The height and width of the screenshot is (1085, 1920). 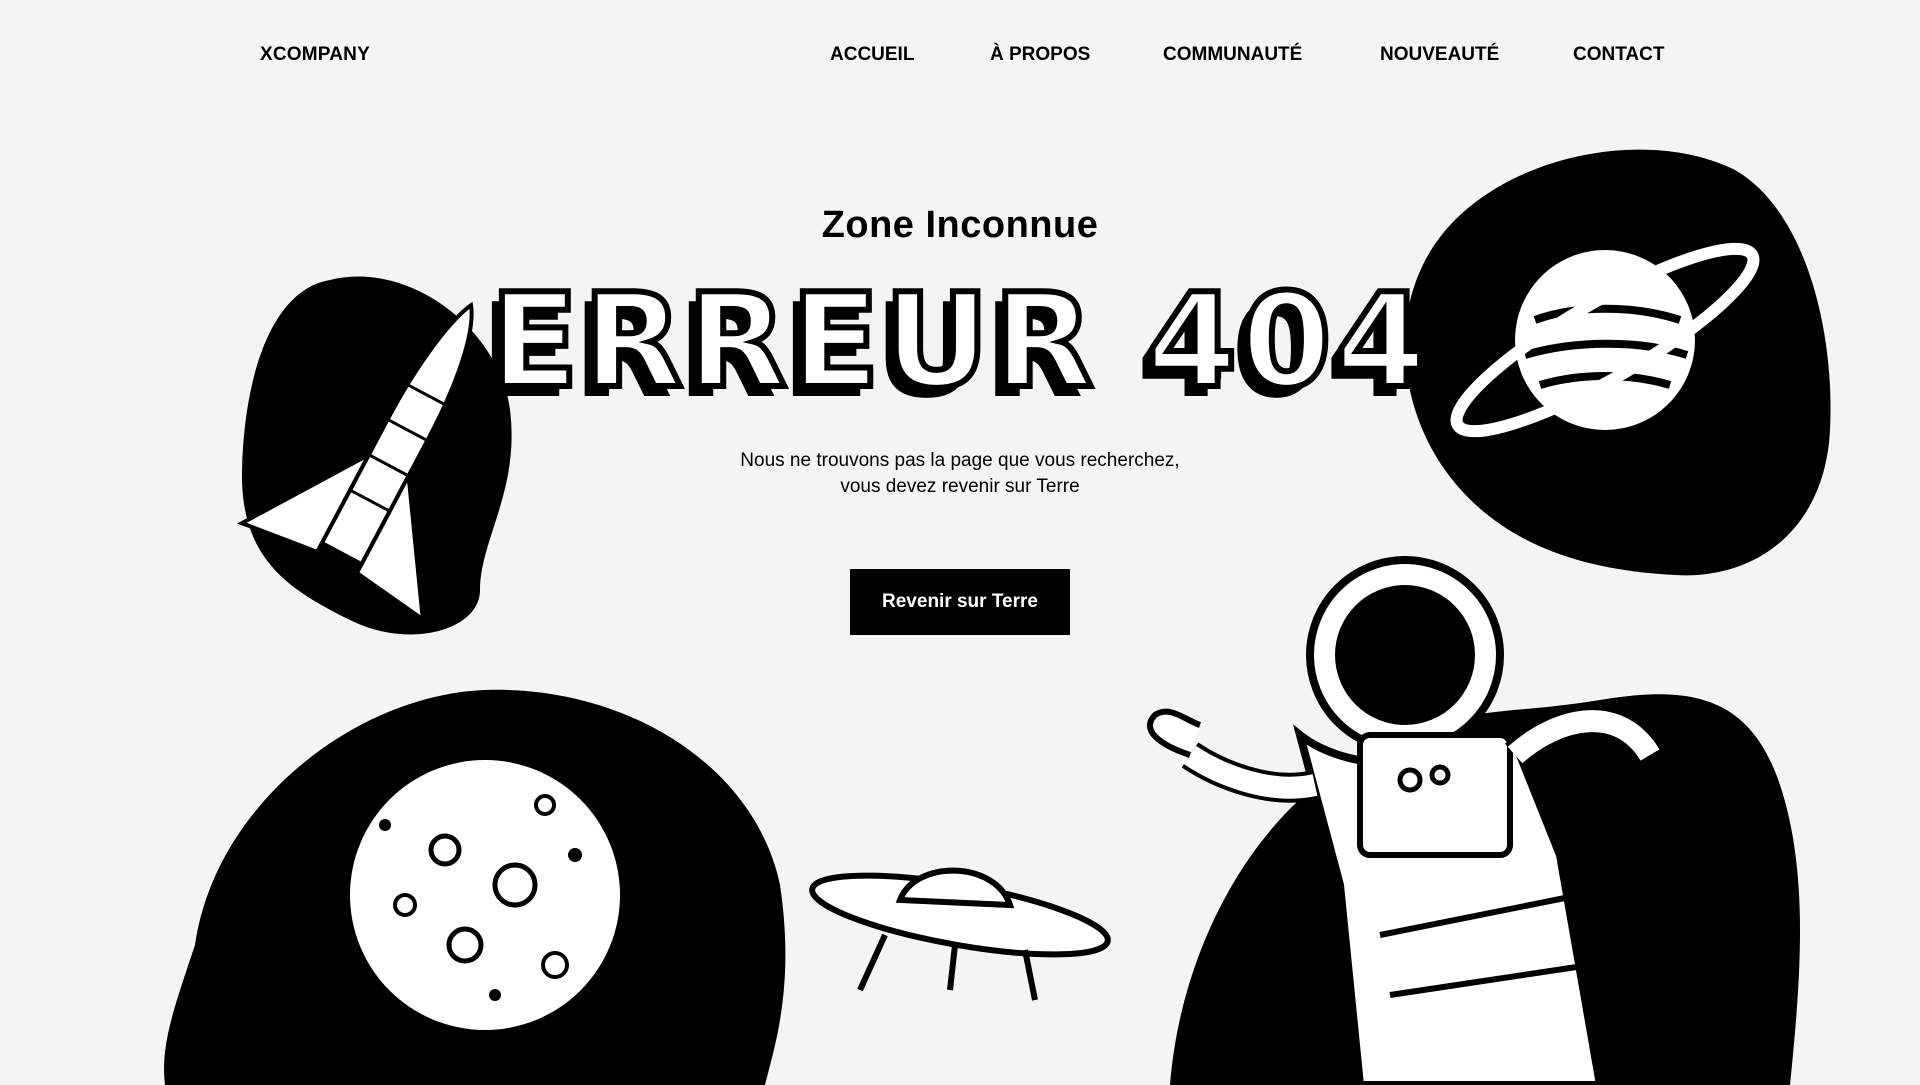 What do you see at coordinates (1232, 55) in the screenshot?
I see `nav-communaute: COMMUNAUTÉ` at bounding box center [1232, 55].